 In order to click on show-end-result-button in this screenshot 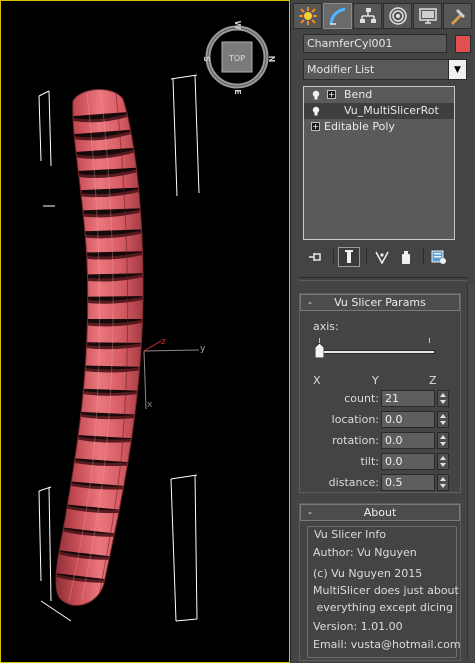, I will do `click(349, 257)`.